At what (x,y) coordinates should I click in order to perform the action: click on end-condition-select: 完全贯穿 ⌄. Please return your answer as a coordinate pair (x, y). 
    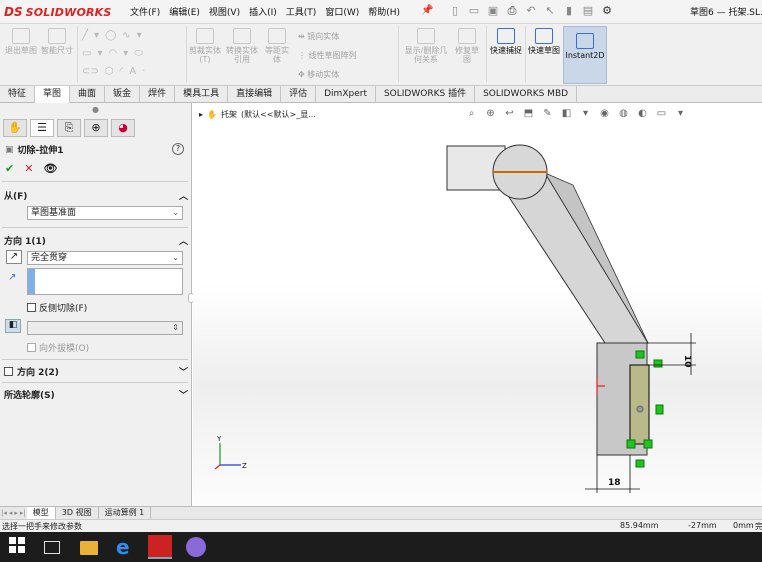
    Looking at the image, I should click on (105, 258).